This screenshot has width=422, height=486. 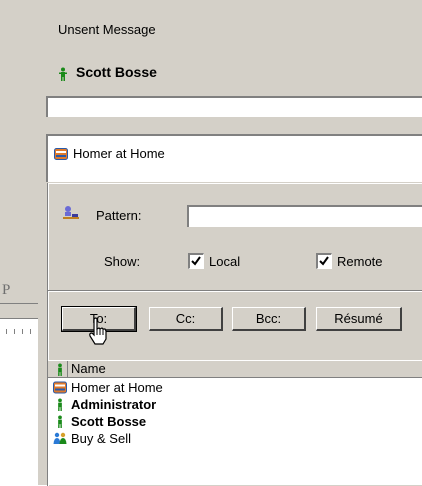 What do you see at coordinates (119, 153) in the screenshot?
I see `recipient-item: Homer at Home` at bounding box center [119, 153].